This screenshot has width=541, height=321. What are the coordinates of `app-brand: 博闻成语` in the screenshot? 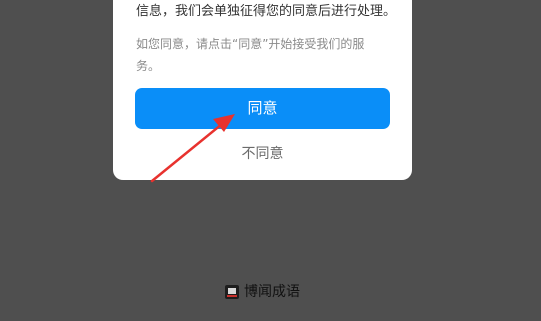 It's located at (262, 292).